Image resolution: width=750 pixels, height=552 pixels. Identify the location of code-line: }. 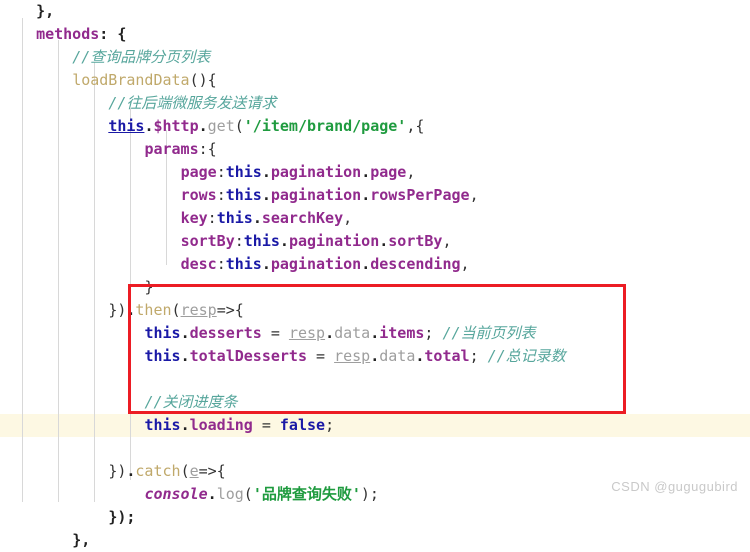
(76, 287).